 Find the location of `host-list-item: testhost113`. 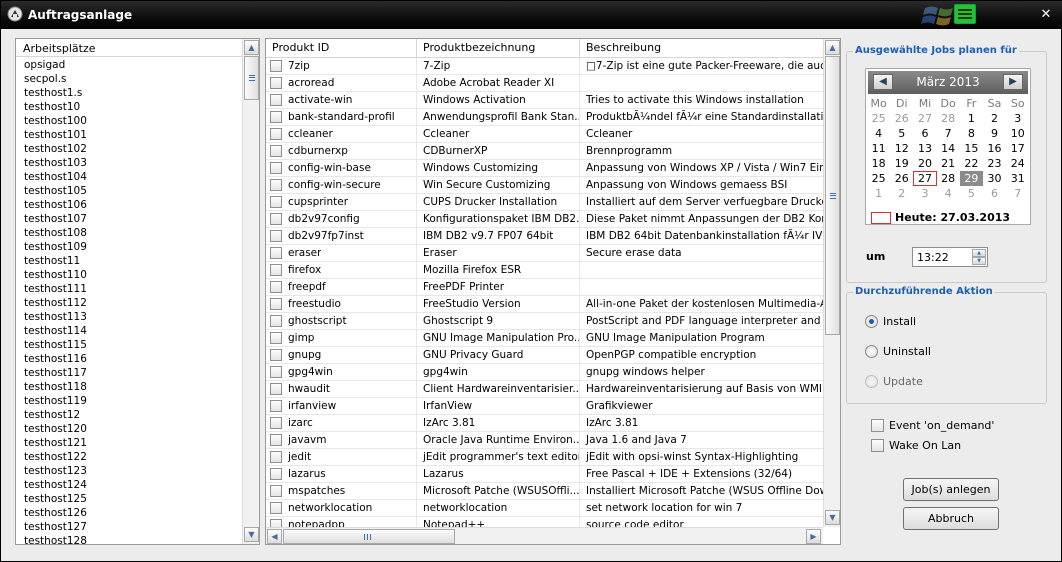

host-list-item: testhost113 is located at coordinates (127, 317).